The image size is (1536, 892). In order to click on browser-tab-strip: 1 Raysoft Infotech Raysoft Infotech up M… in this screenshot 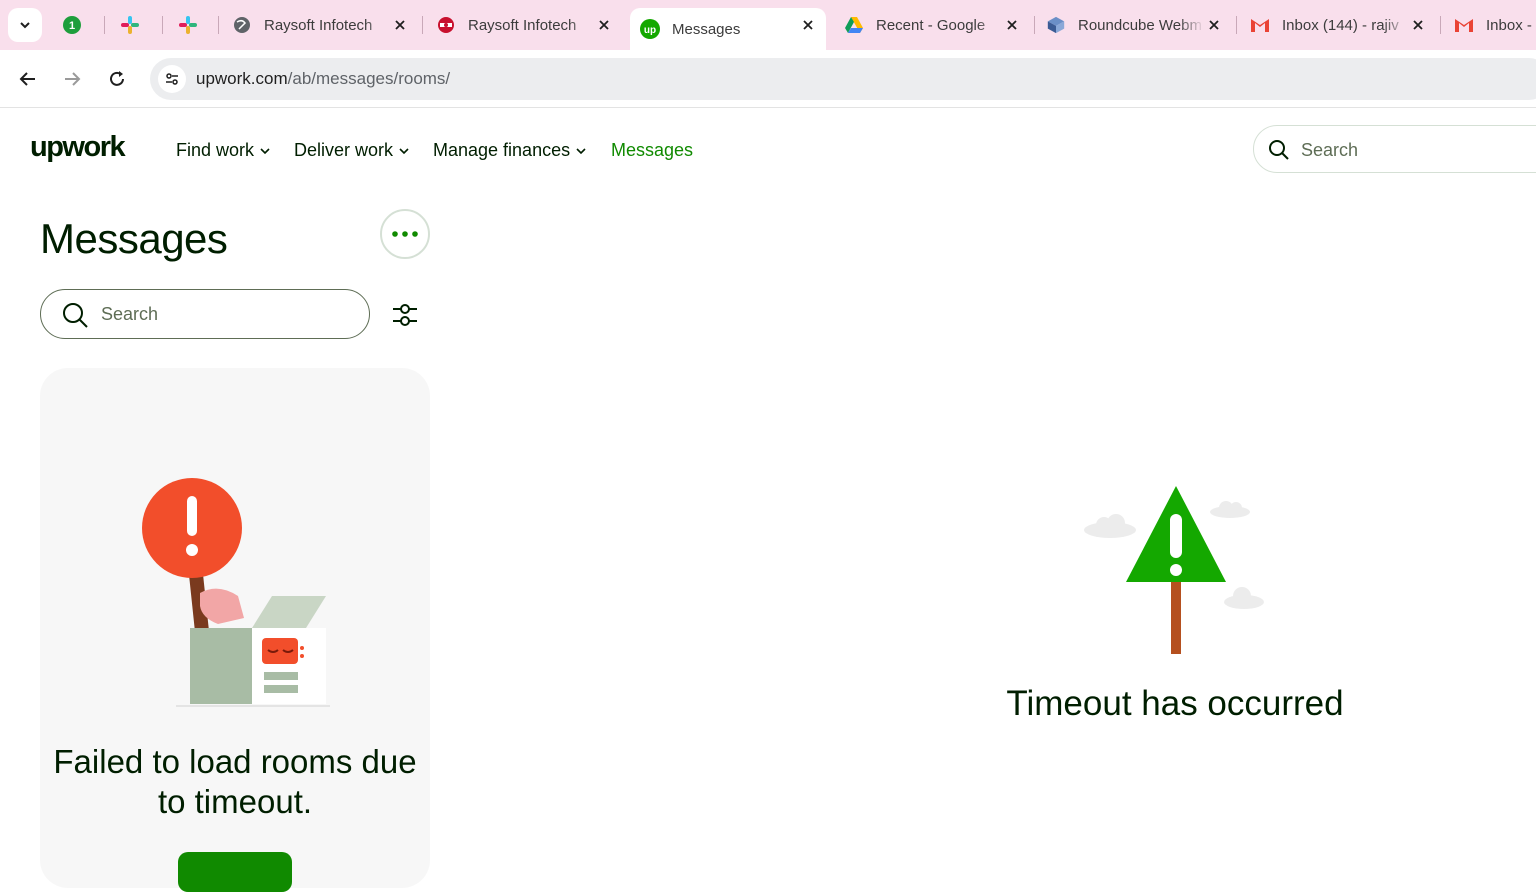, I will do `click(768, 25)`.